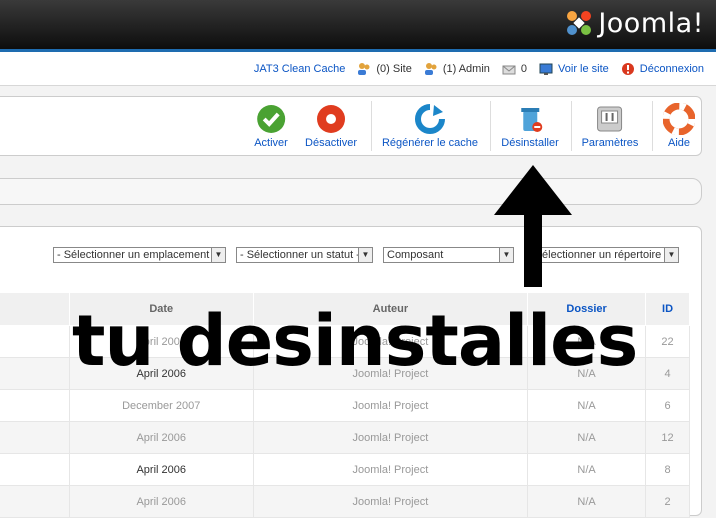  What do you see at coordinates (351, 191) in the screenshot?
I see `message-bar` at bounding box center [351, 191].